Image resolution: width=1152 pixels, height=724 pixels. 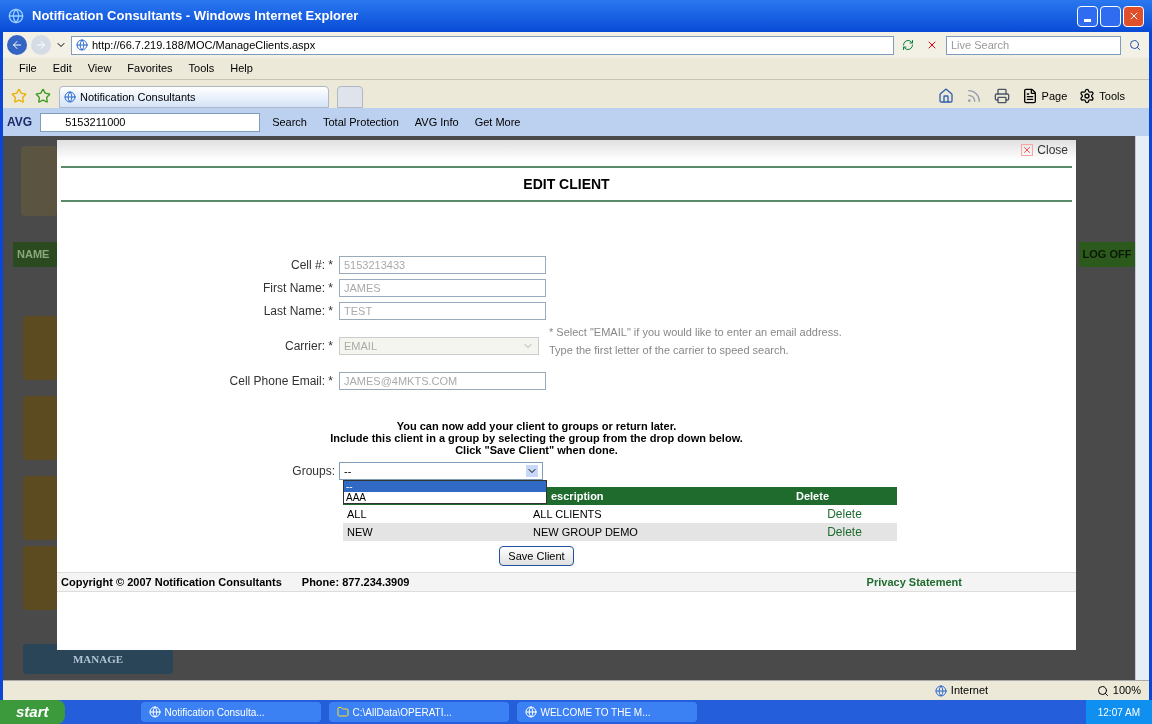 I want to click on menu-item: Favorites, so click(x=150, y=68).